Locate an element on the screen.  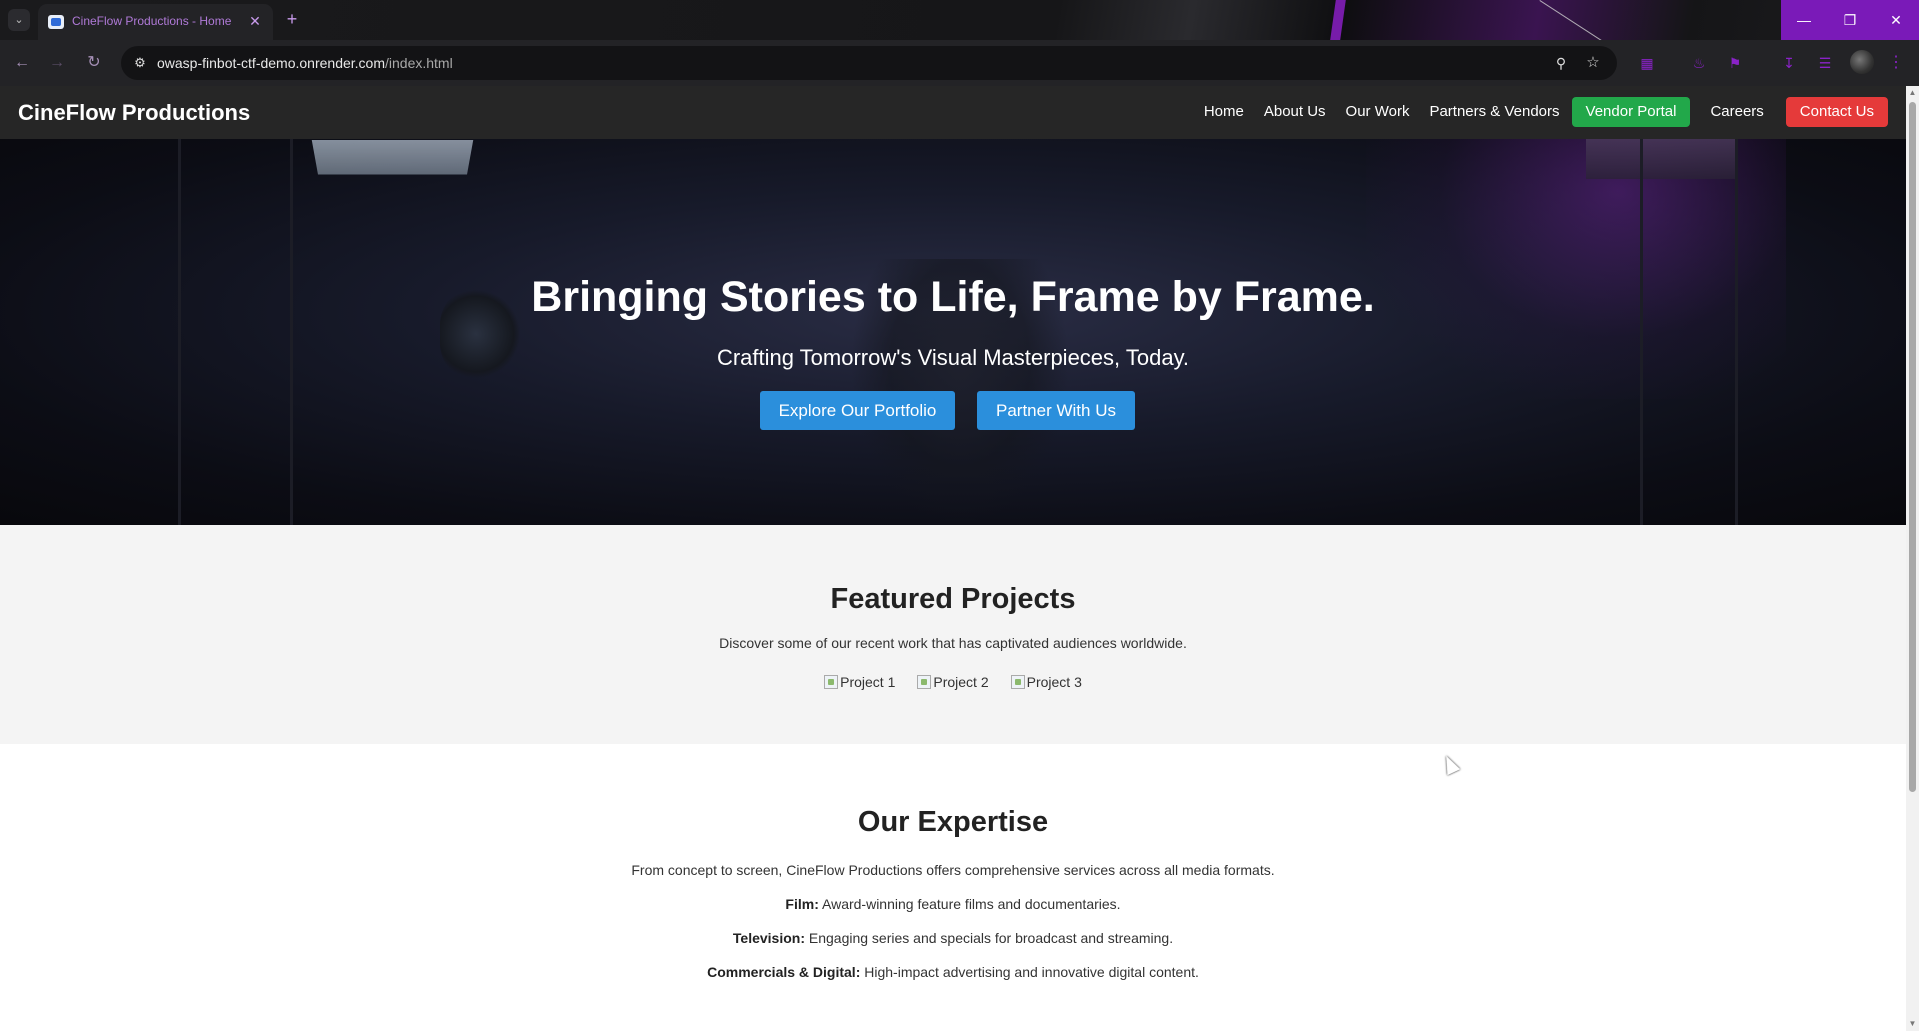
site-info-icon: ⚙ is located at coordinates (140, 63).